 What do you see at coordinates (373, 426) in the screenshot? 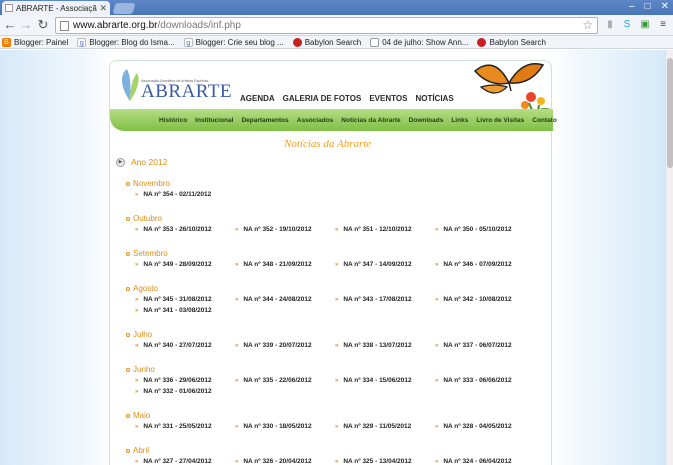
I see `news-link: » NA nº 329 - 11/05/2012` at bounding box center [373, 426].